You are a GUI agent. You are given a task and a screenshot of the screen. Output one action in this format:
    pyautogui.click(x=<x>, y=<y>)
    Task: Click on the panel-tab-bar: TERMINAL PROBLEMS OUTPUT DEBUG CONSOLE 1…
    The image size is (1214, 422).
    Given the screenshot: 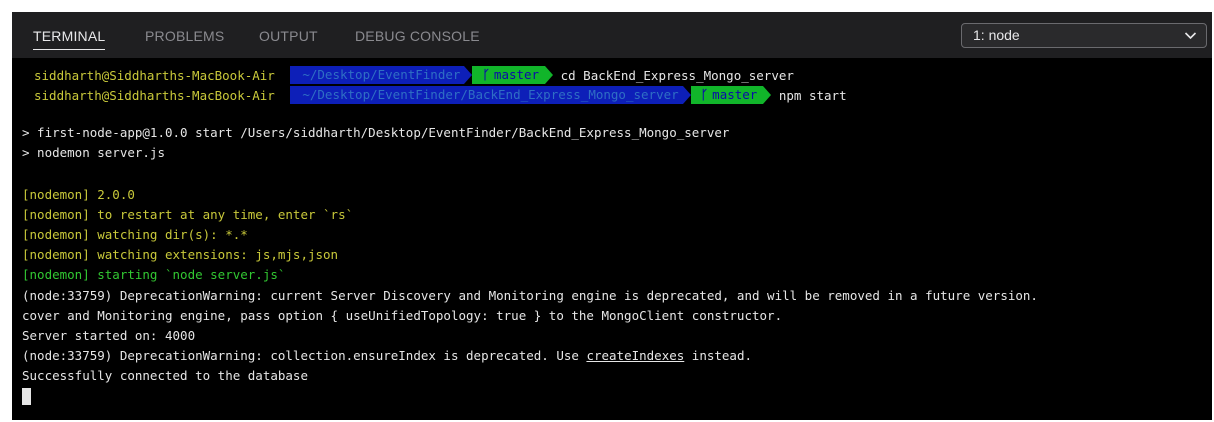 What is the action you would take?
    pyautogui.click(x=612, y=35)
    